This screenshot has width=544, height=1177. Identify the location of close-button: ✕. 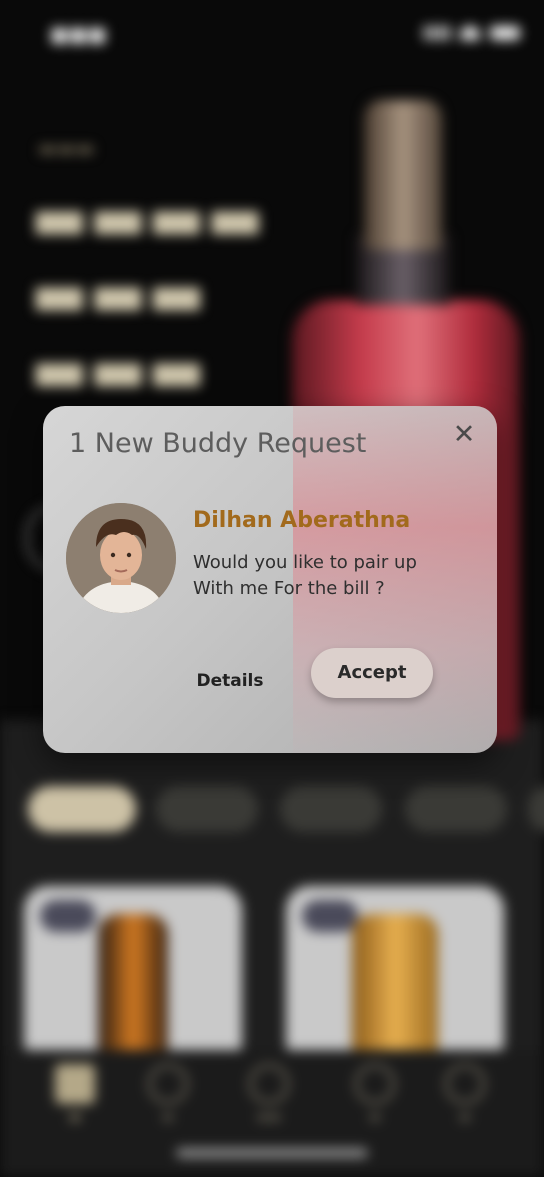
(464, 435).